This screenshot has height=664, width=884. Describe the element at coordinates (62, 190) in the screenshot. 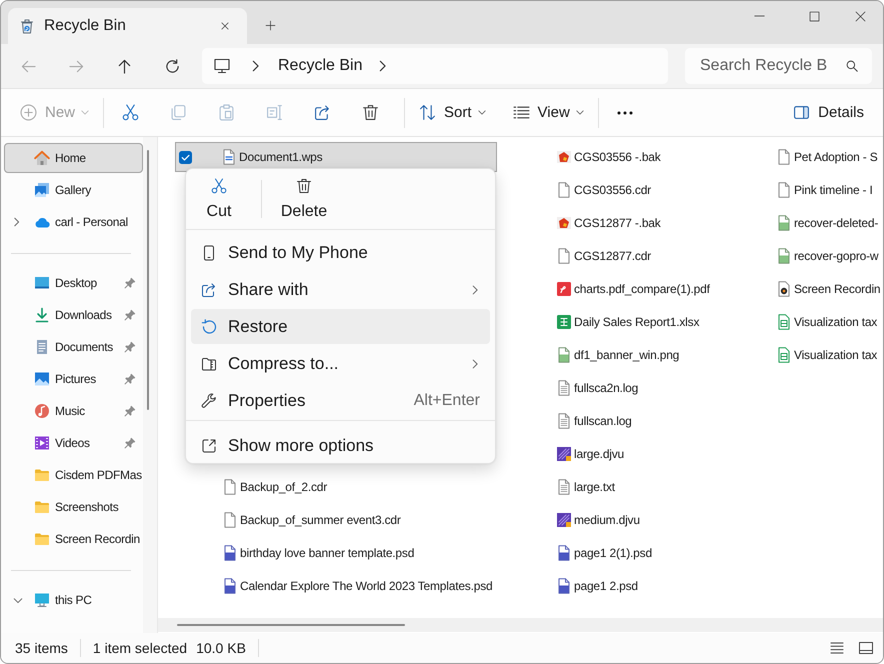

I see `sidebar-item: Gallery` at that location.